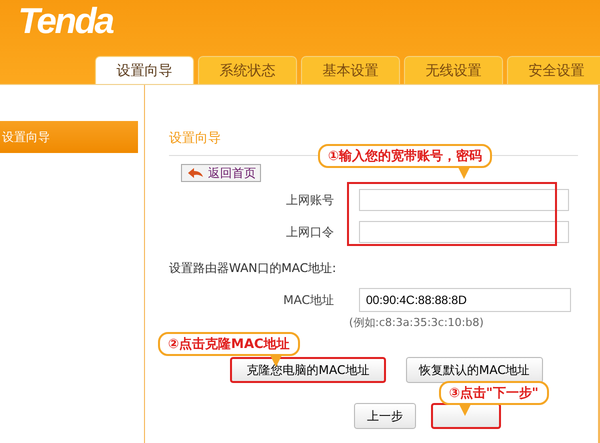  I want to click on logo: Tenda, so click(65, 21).